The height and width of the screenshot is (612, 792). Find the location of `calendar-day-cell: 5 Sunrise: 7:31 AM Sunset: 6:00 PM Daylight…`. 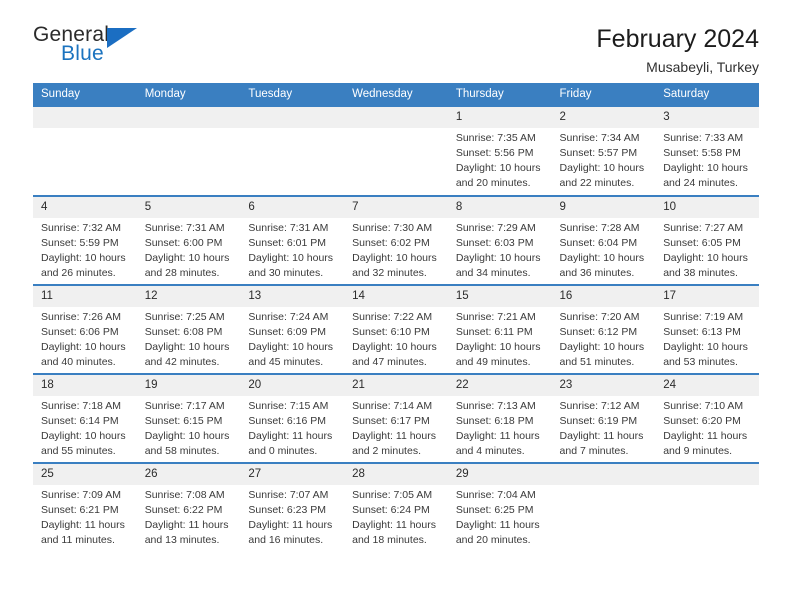

calendar-day-cell: 5 Sunrise: 7:31 AM Sunset: 6:00 PM Daylight… is located at coordinates (188, 239).